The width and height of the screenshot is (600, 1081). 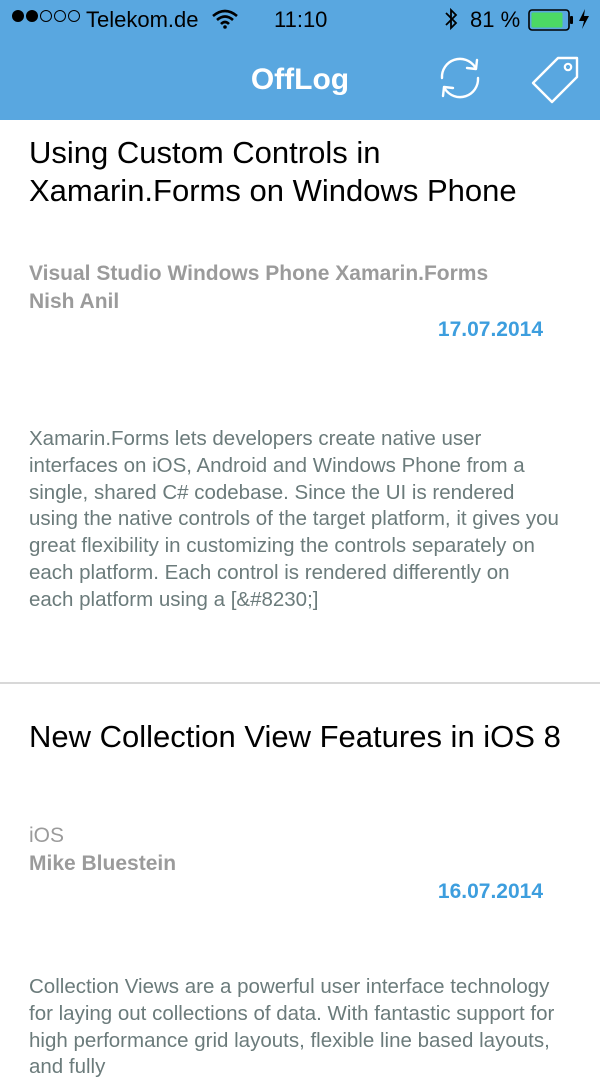 I want to click on refresh-button, so click(x=460, y=78).